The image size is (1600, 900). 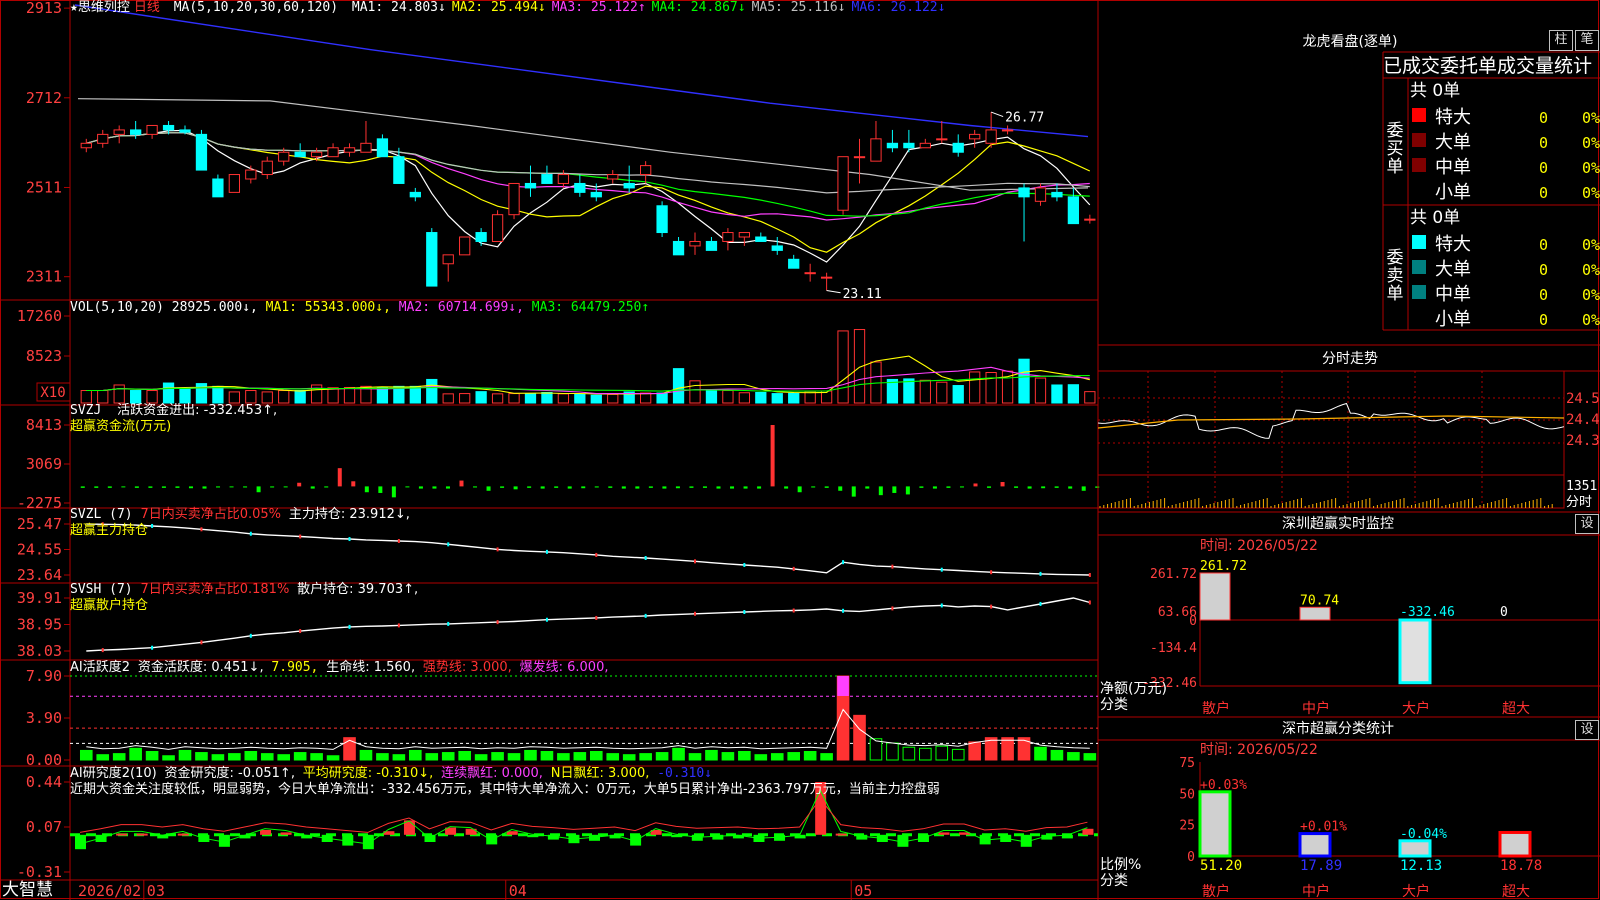 I want to click on classify-y-label: 75, so click(x=1187, y=763).